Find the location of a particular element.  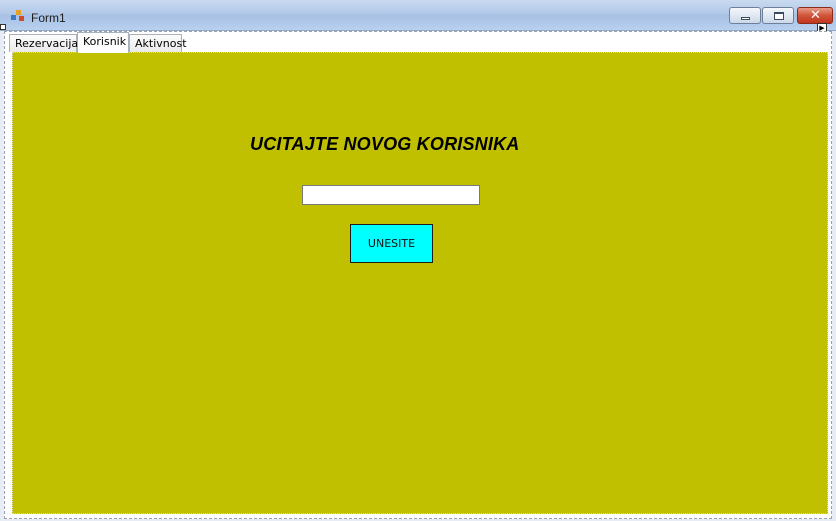

maximize-button is located at coordinates (778, 15).